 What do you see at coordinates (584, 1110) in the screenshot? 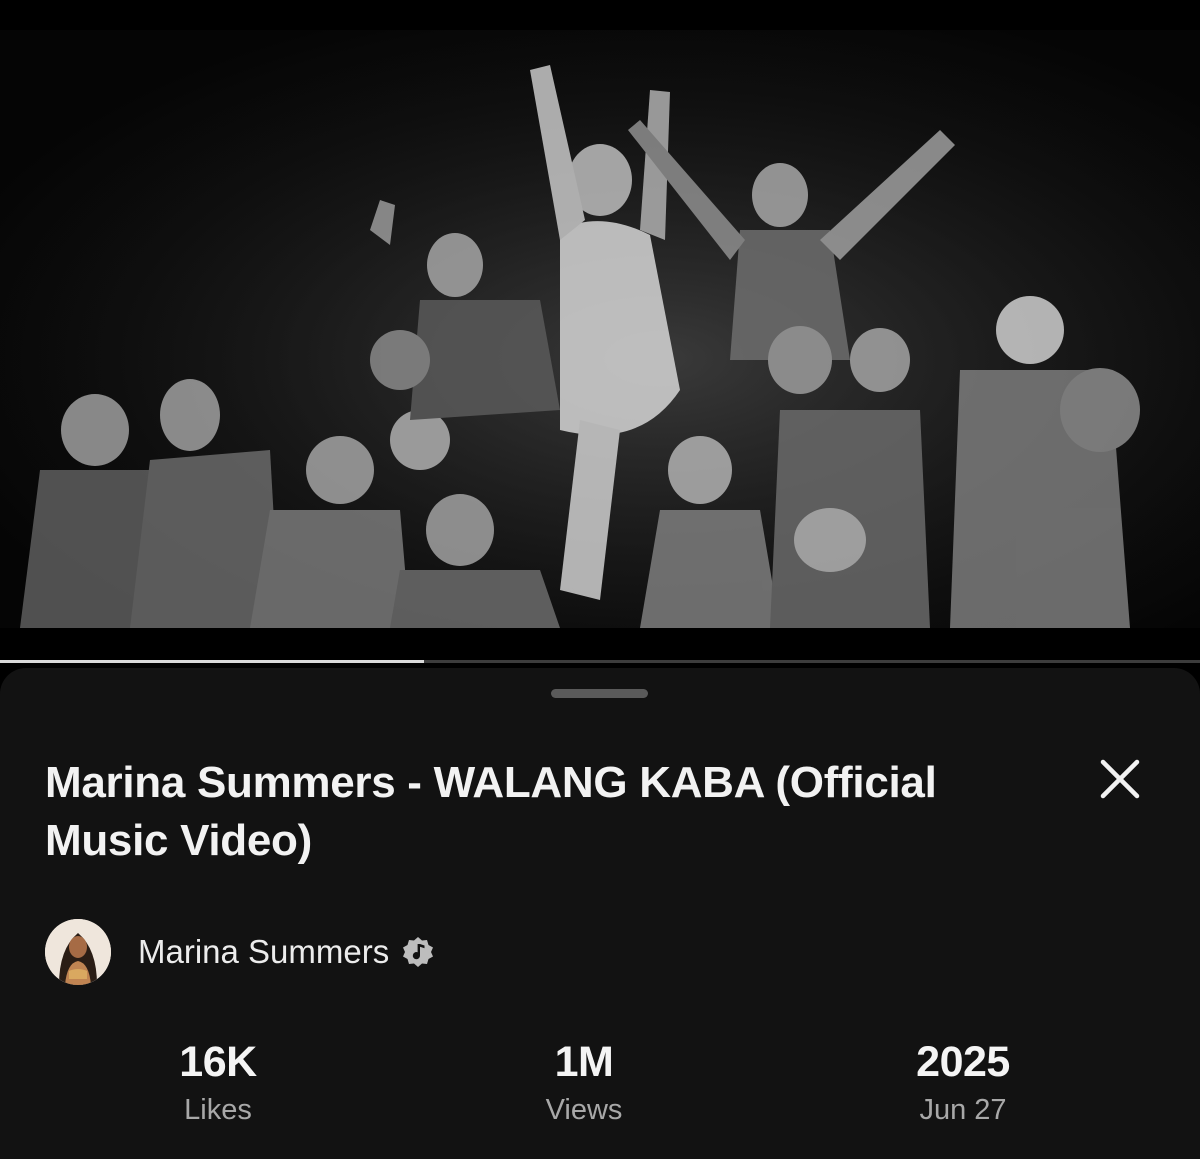
I see `views-label: Views` at bounding box center [584, 1110].